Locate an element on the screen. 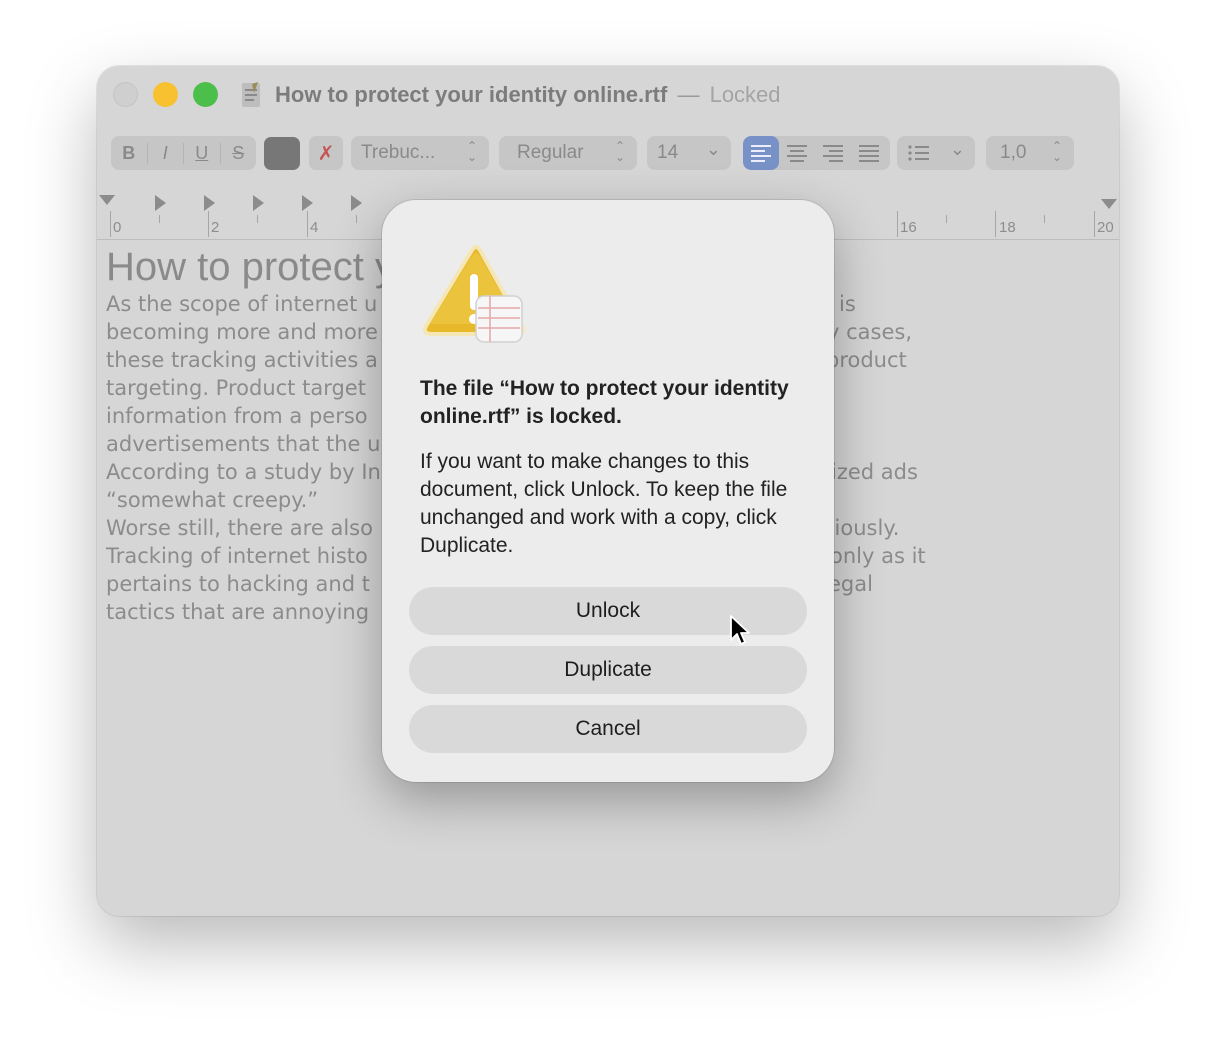 This screenshot has width=1216, height=1045. document-fragment: ciously. is located at coordinates (861, 528).